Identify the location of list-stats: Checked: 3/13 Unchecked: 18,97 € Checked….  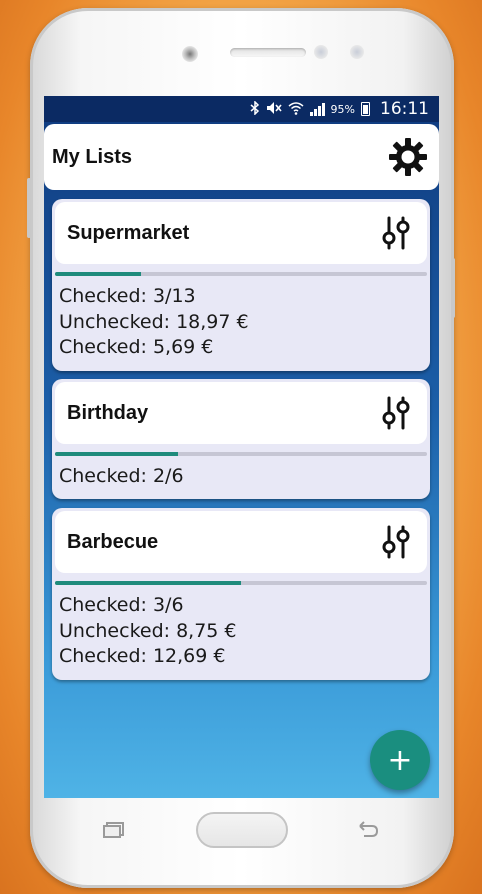
(154, 322).